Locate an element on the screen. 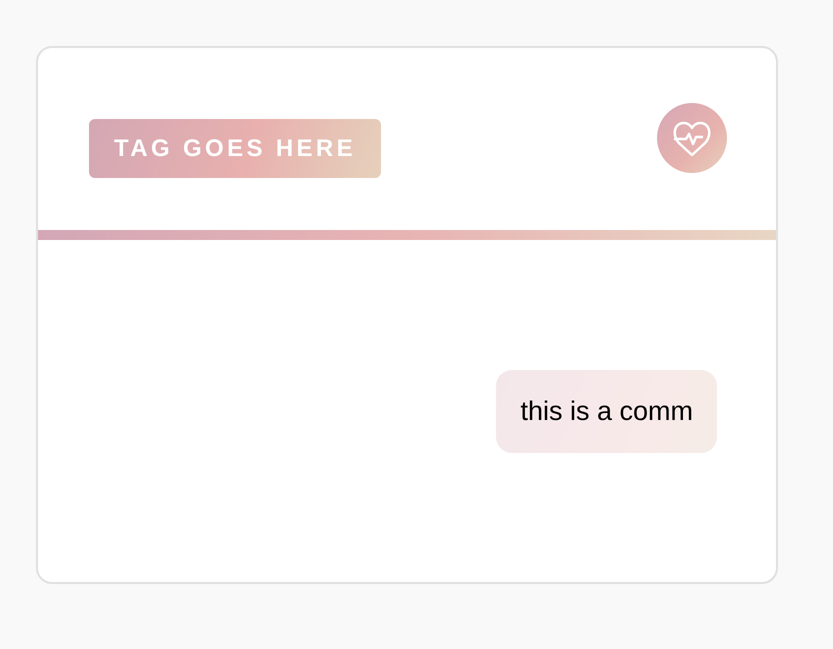  heartbeat-icon is located at coordinates (692, 138).